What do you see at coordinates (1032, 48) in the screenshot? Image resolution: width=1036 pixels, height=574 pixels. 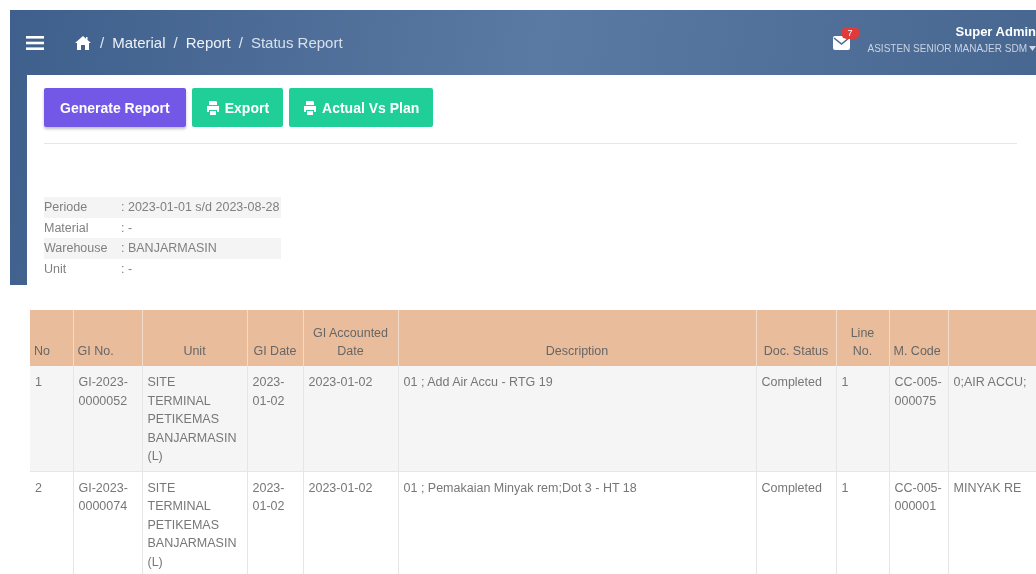 I see `caret-icon` at bounding box center [1032, 48].